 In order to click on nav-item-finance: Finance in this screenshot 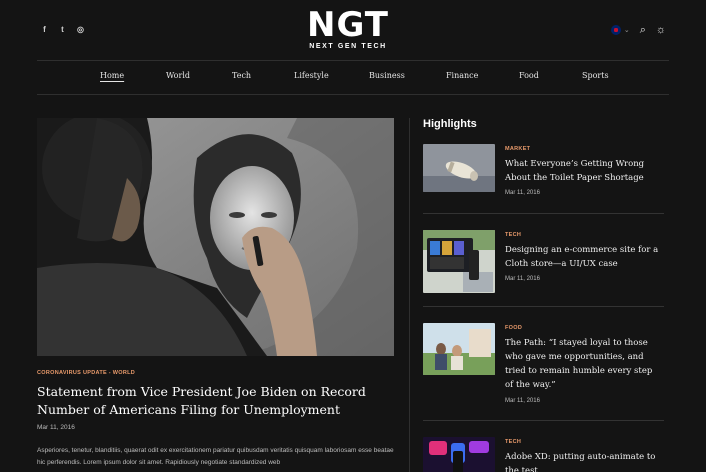, I will do `click(462, 75)`.